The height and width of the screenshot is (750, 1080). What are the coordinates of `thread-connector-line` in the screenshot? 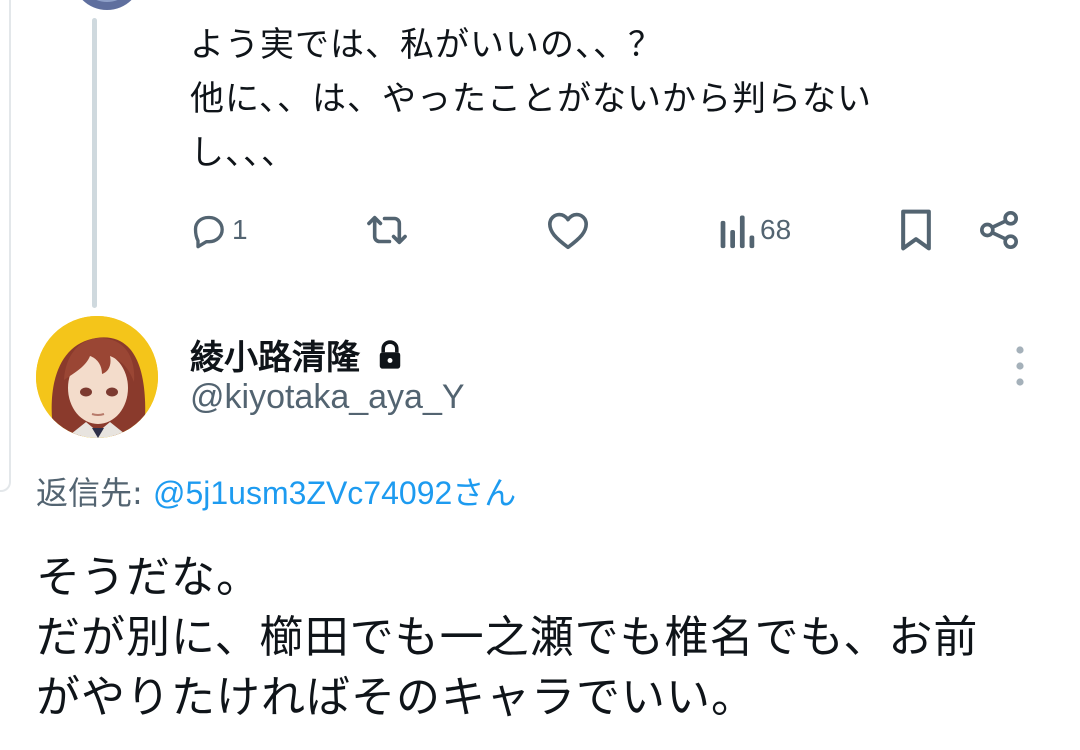 It's located at (94, 163).